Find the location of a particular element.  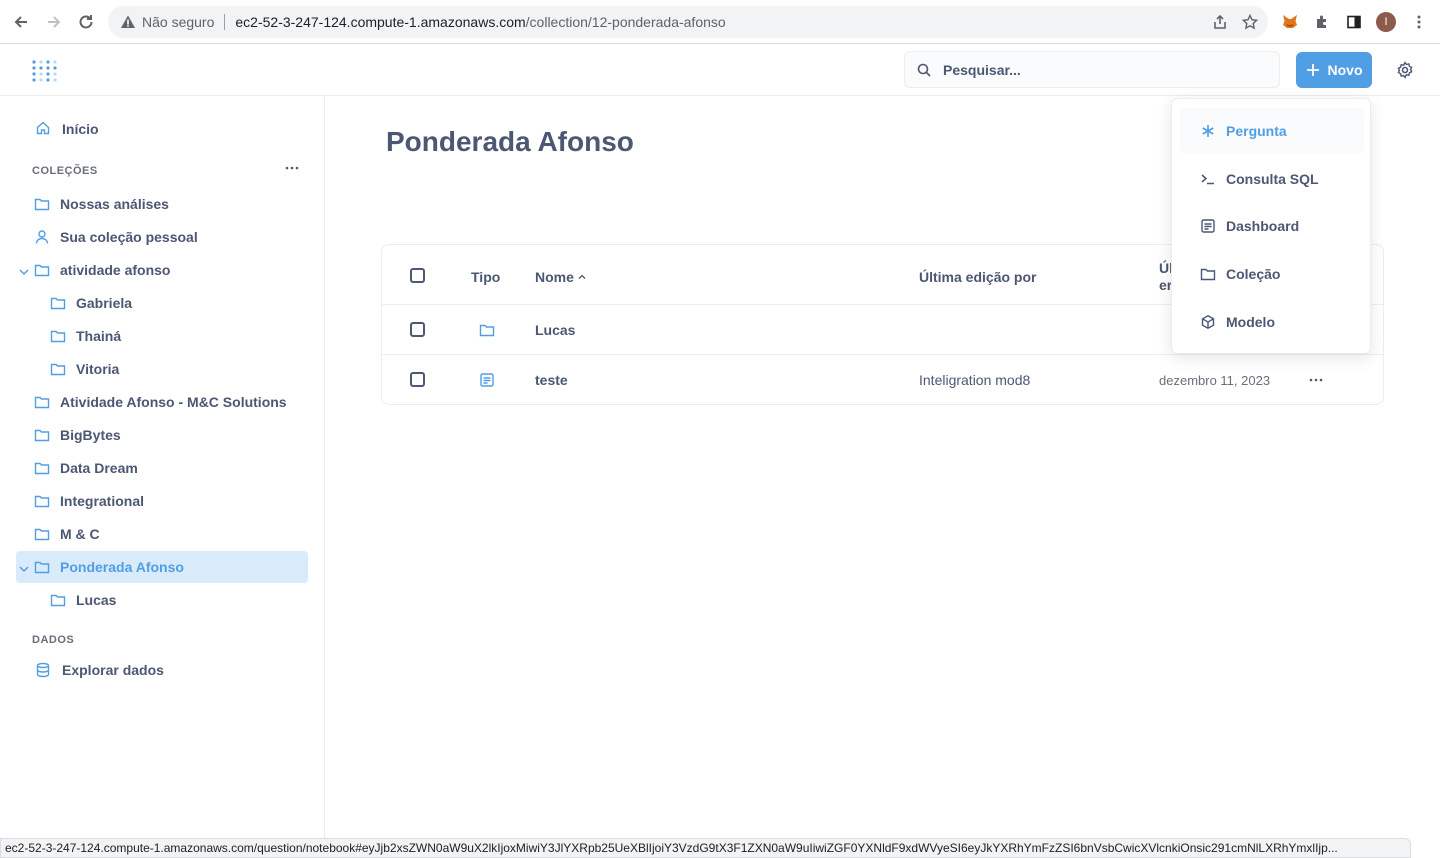

back-icon is located at coordinates (21, 22).